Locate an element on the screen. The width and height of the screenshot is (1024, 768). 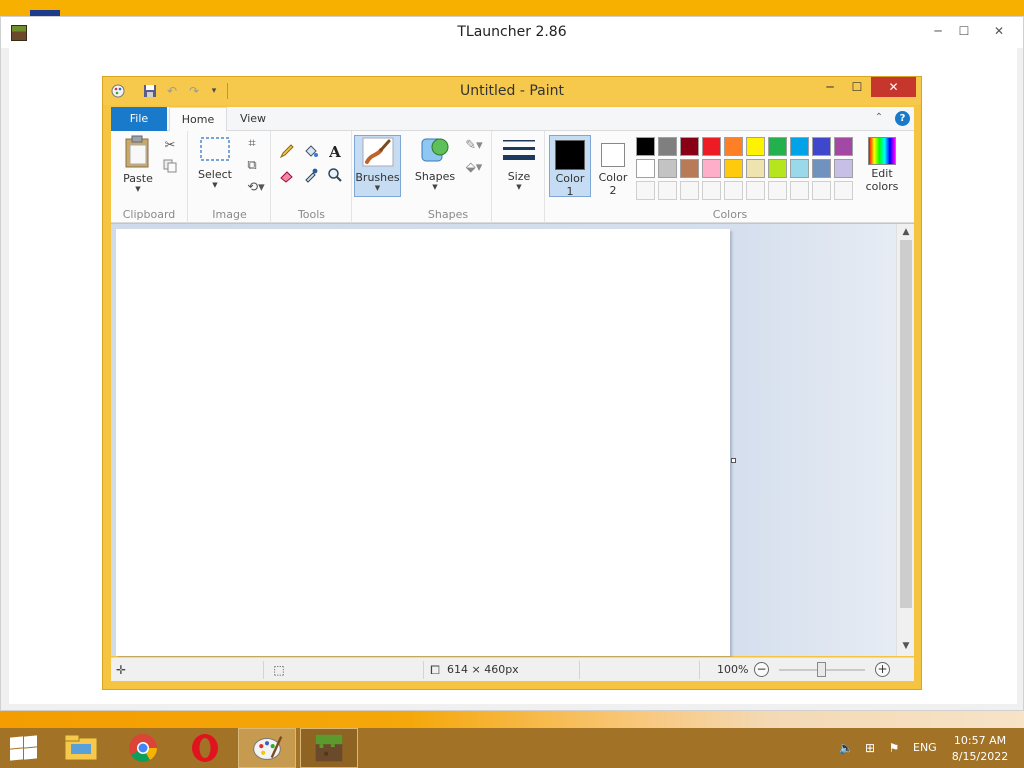
action-center-flag-icon: ⚑ is located at coordinates (894, 748).